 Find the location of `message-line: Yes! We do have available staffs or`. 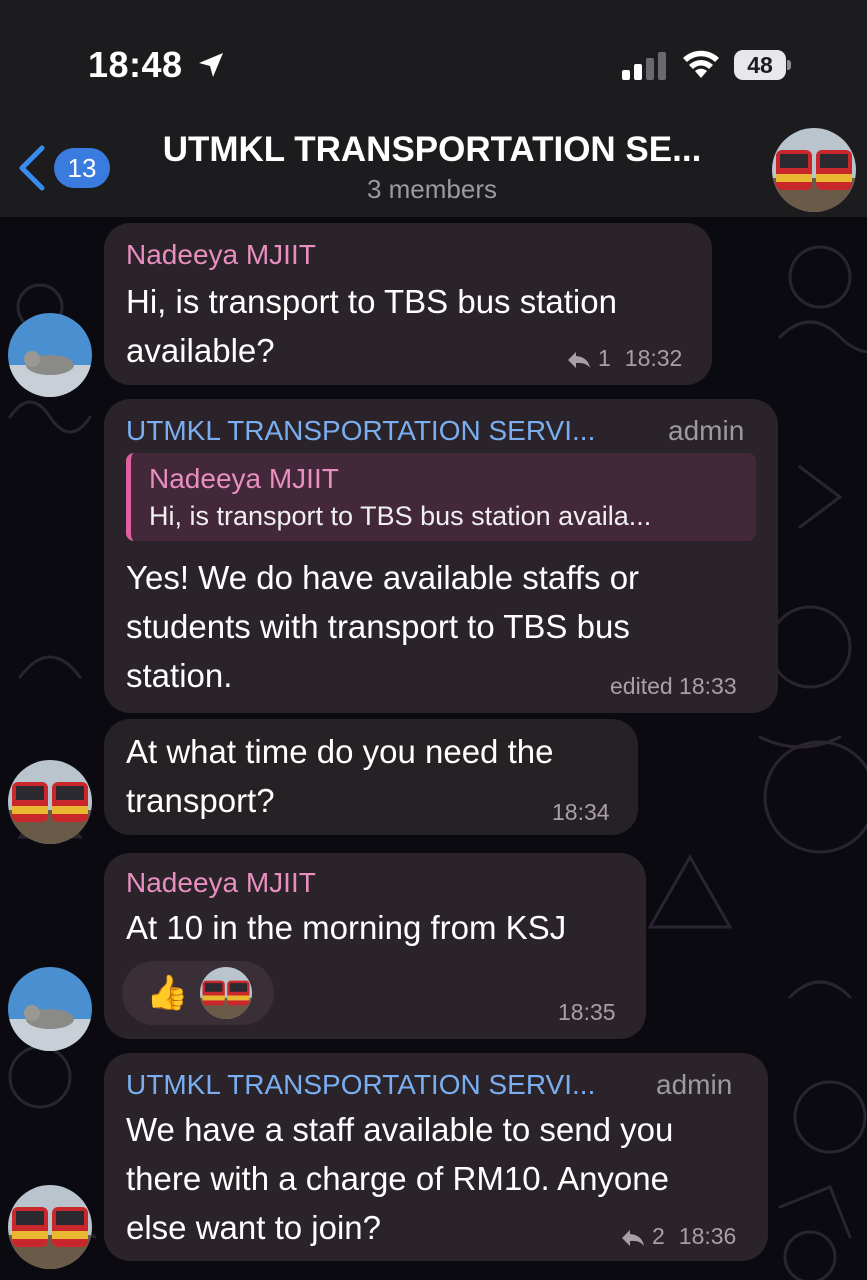

message-line: Yes! We do have available staffs or is located at coordinates (383, 577).